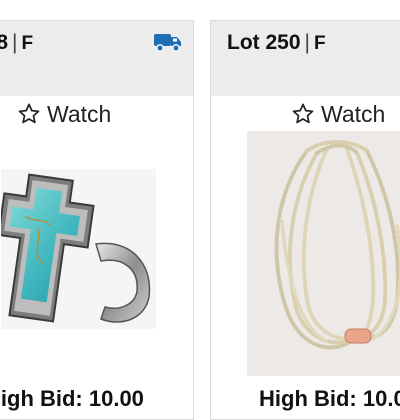  I want to click on lot-title: Lot 250 | F, so click(276, 43).